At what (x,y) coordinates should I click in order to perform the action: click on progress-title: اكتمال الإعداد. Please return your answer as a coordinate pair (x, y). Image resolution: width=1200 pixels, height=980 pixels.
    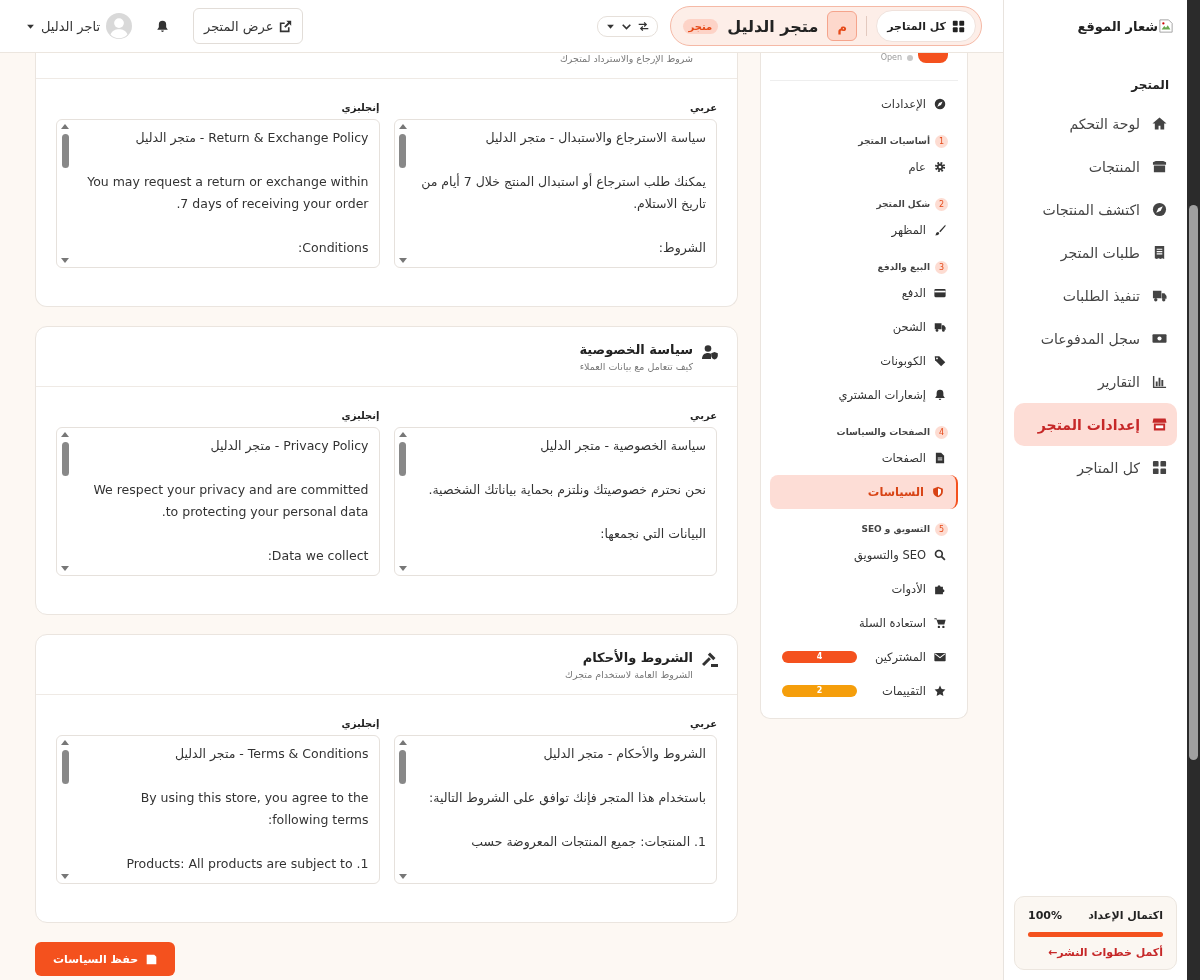
    Looking at the image, I should click on (1125, 915).